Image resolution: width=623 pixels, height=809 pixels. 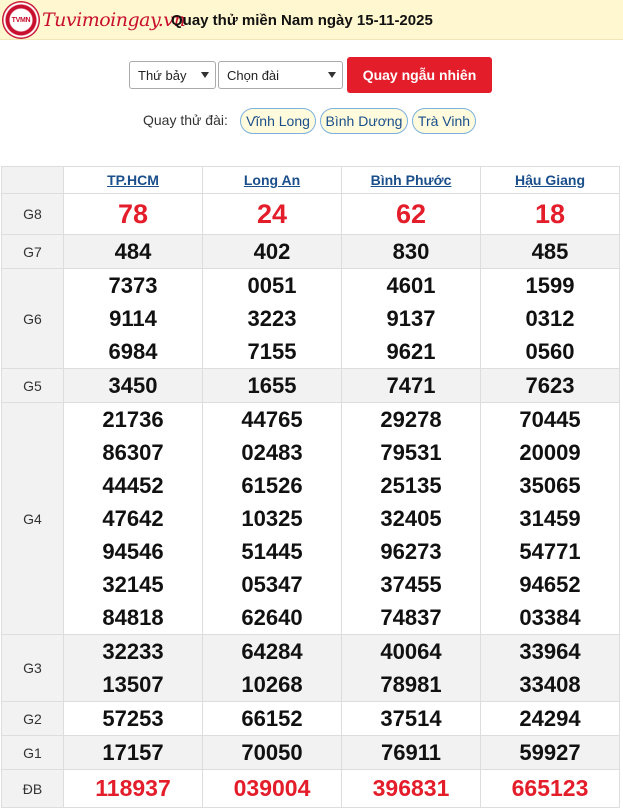 I want to click on result-number: 96273, so click(x=411, y=551).